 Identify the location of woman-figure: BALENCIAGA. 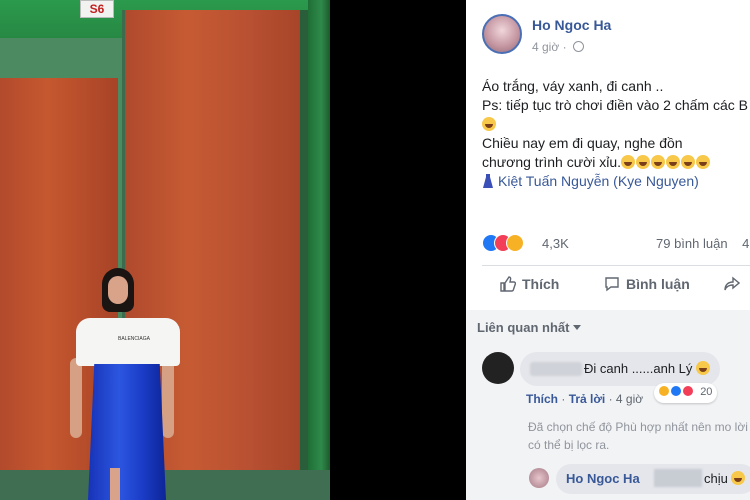
(126, 384).